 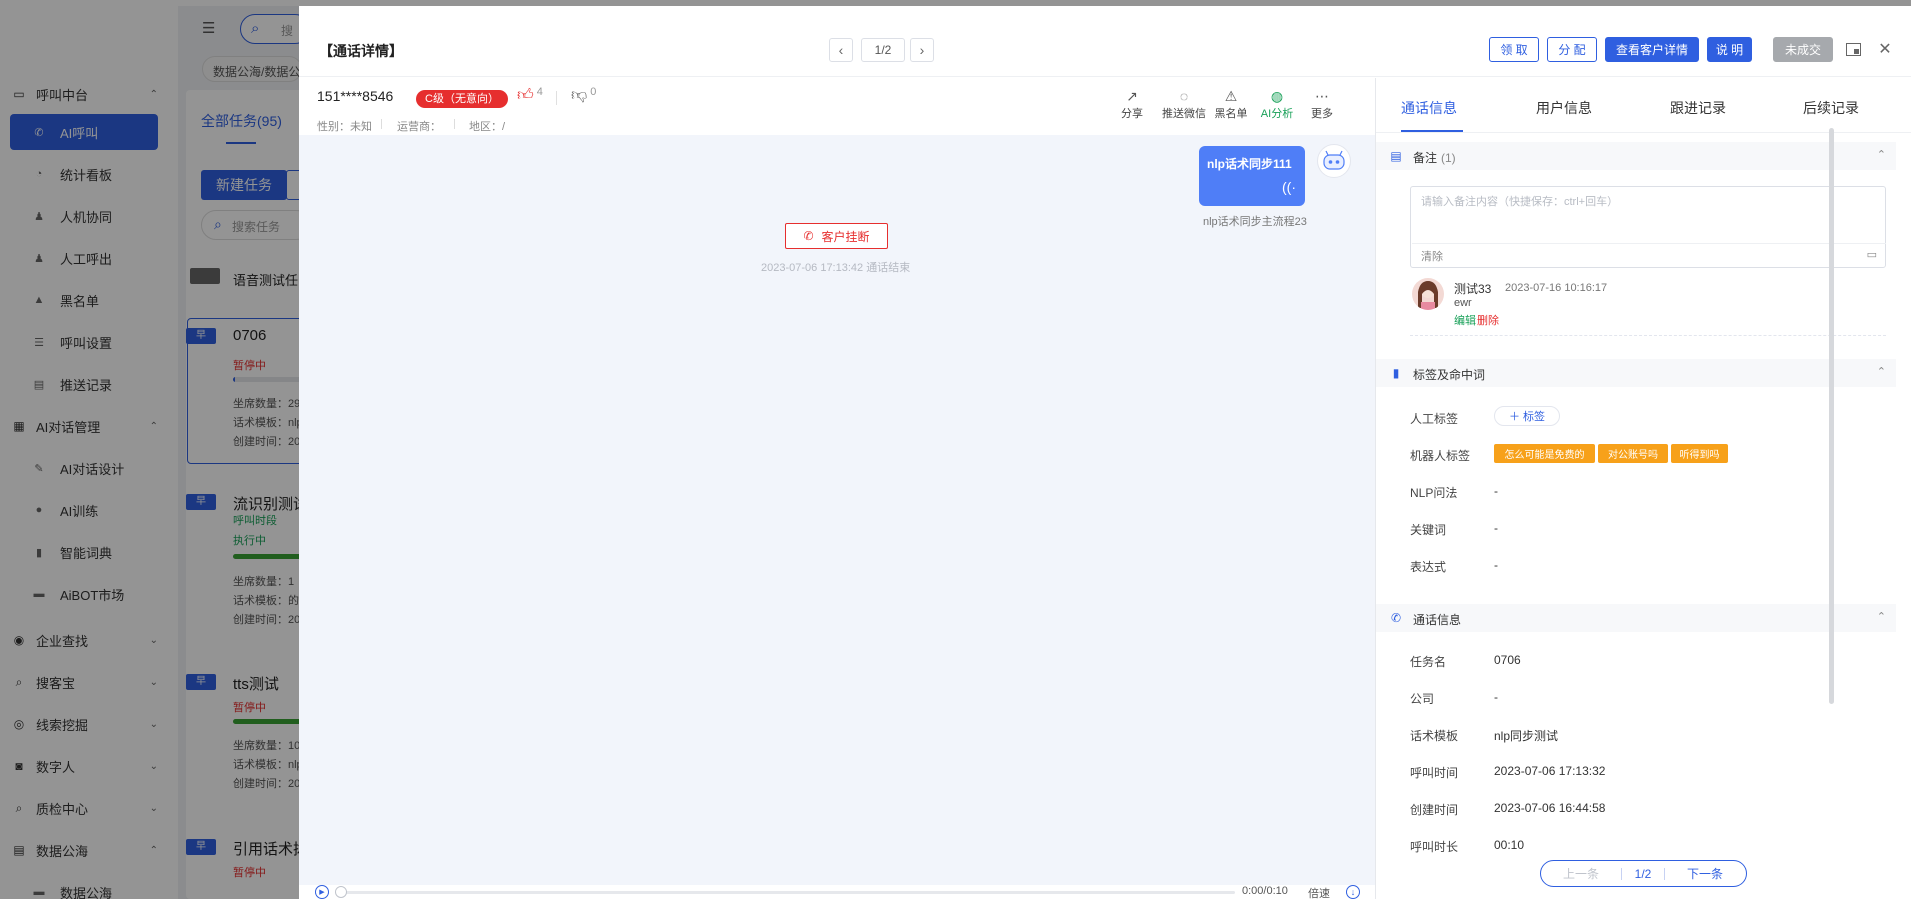 What do you see at coordinates (1425, 158) in the screenshot?
I see `remark-title-text: 备注` at bounding box center [1425, 158].